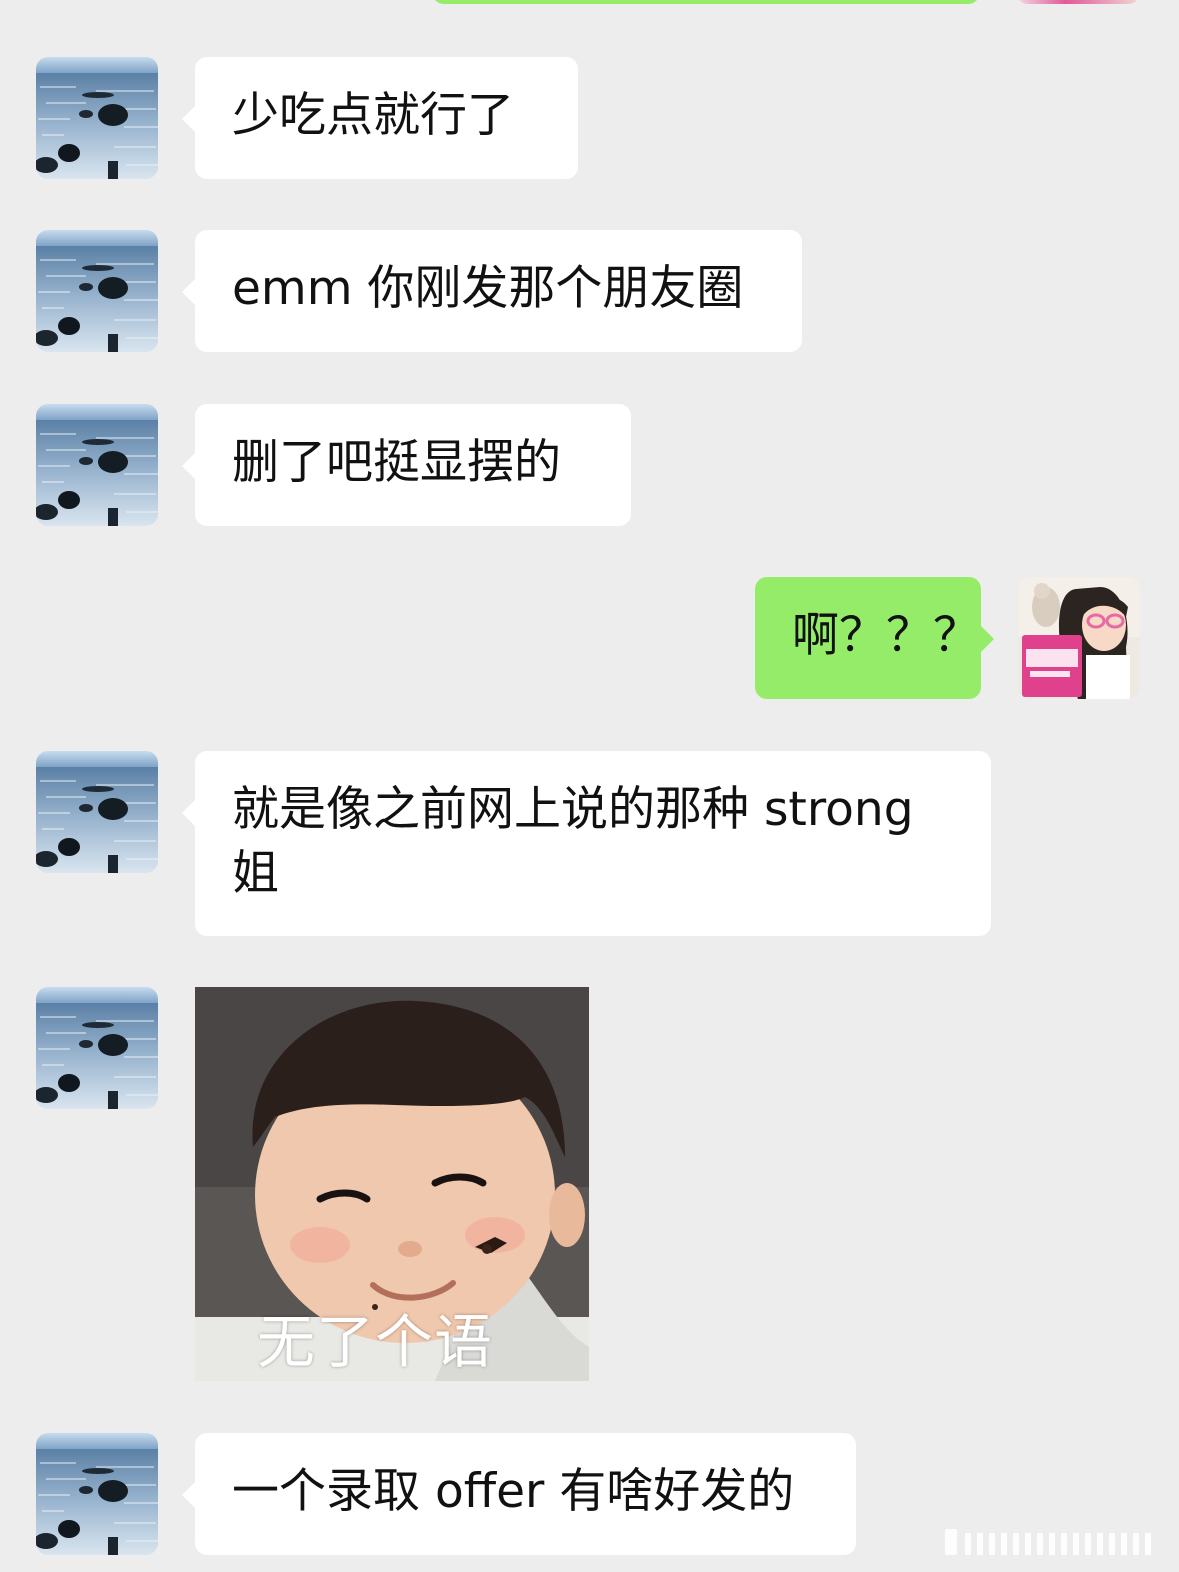  Describe the element at coordinates (513, 1491) in the screenshot. I see `message-text: 一个录取 offer 有啥好发的` at that location.